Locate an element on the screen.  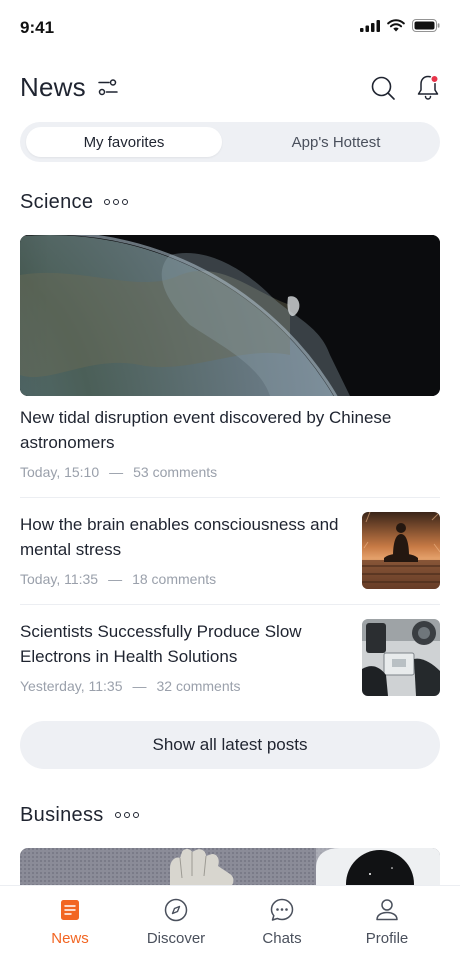
search-icon is located at coordinates (383, 88).